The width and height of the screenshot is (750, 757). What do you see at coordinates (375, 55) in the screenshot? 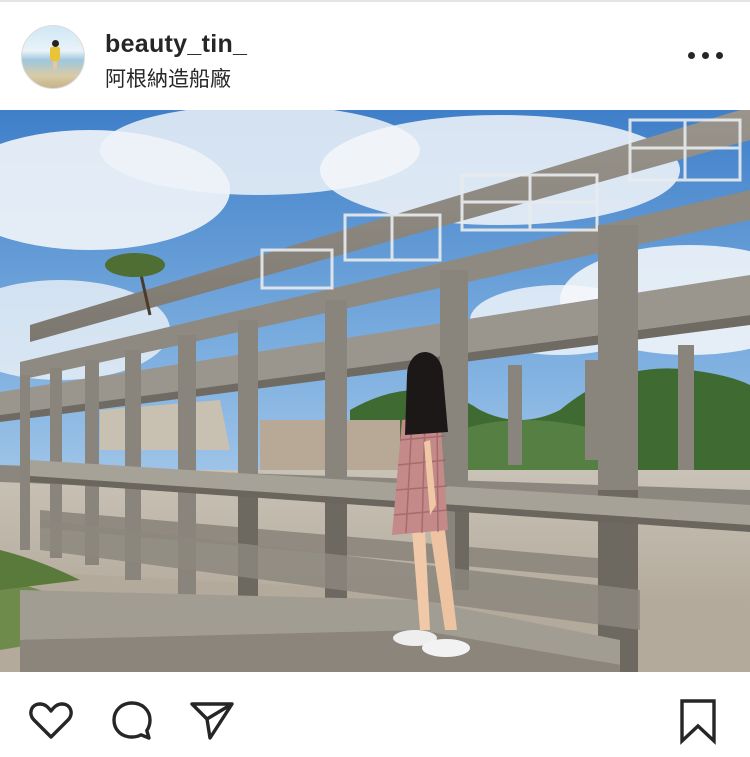
I see `post-header: beauty_tin_ 阿根納造船廠` at bounding box center [375, 55].